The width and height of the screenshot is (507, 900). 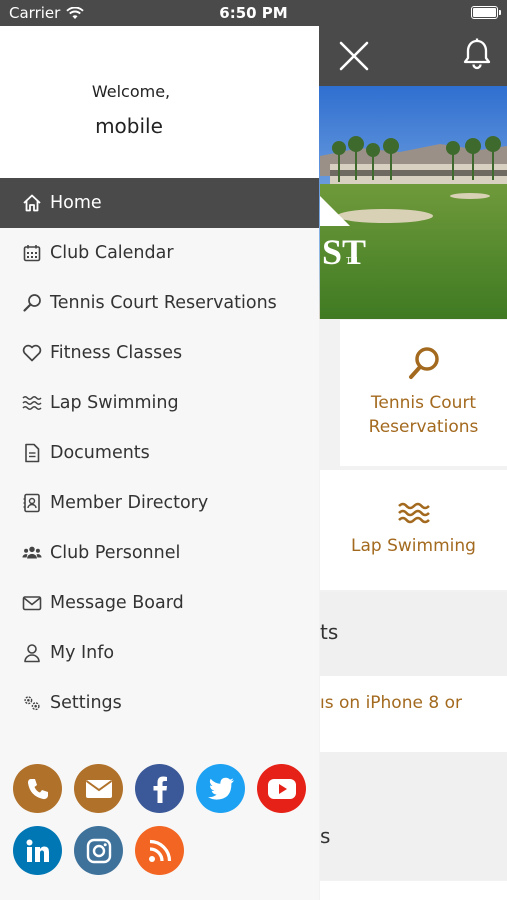 What do you see at coordinates (413, 530) in the screenshot?
I see `tile-lap-swimming: Lap Swimming` at bounding box center [413, 530].